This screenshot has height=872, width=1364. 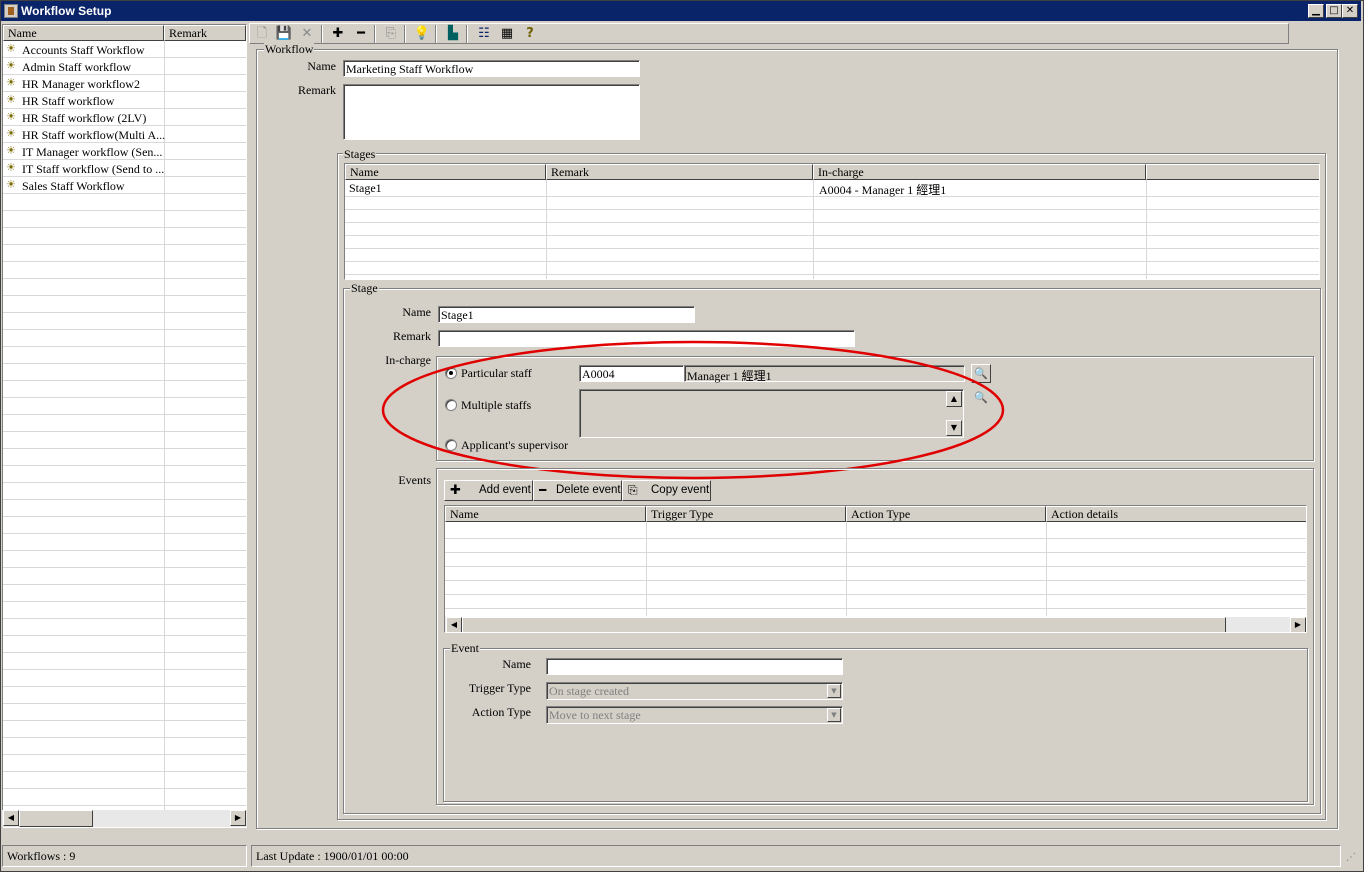 I want to click on bulb-icon: 💡, so click(x=422, y=34).